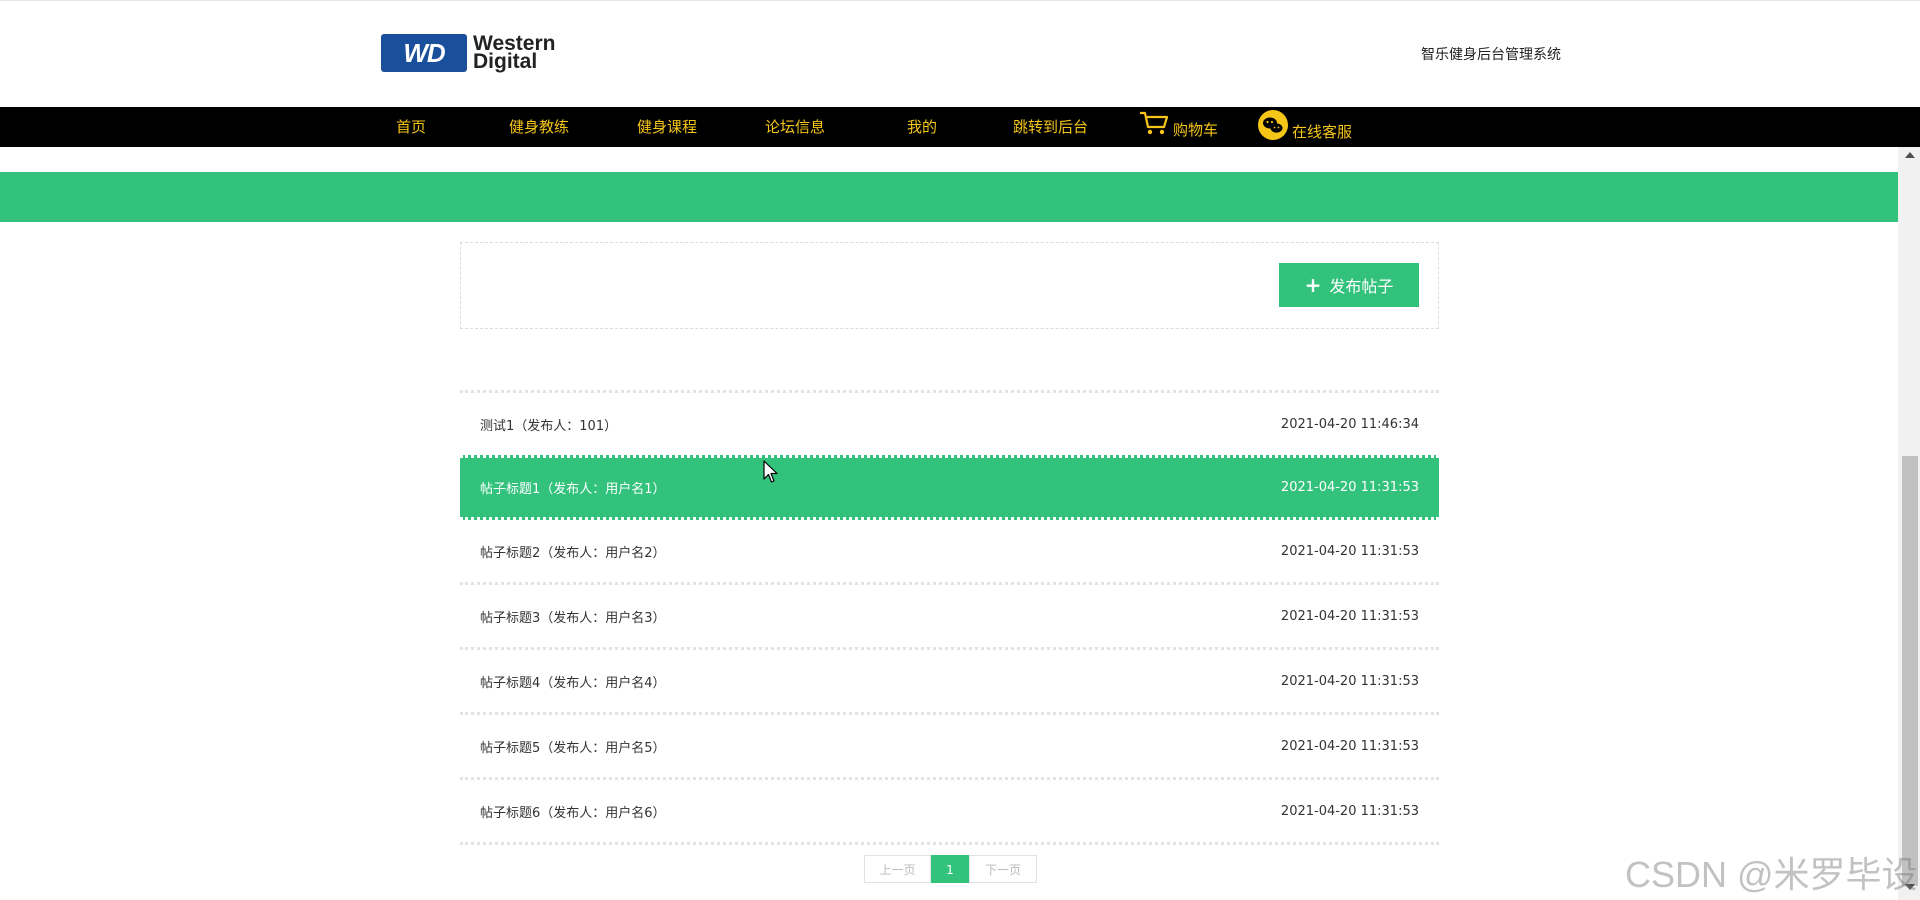 This screenshot has width=1920, height=900. I want to click on scrollbar-thumb, so click(1910, 671).